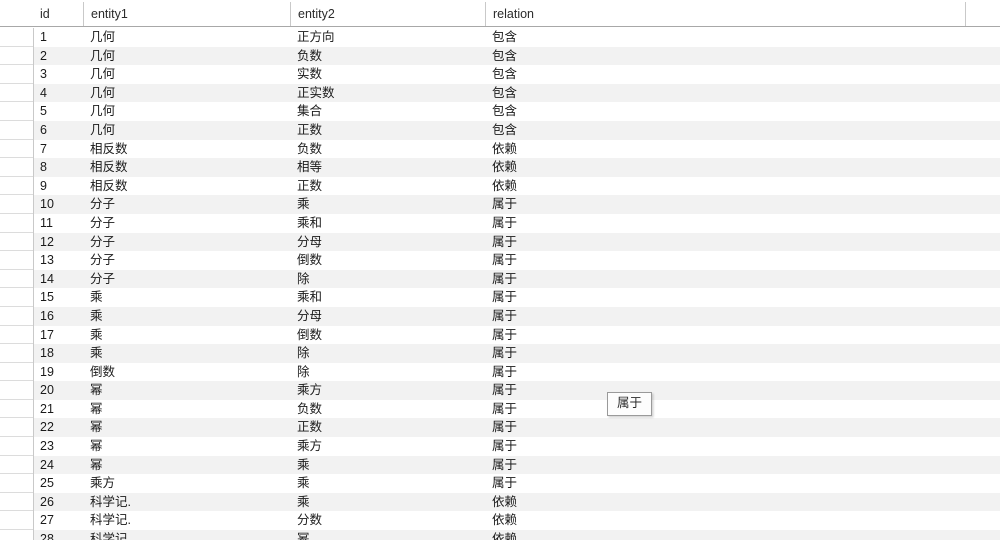 The width and height of the screenshot is (1000, 540). I want to click on cell-entity2: 集合, so click(387, 111).